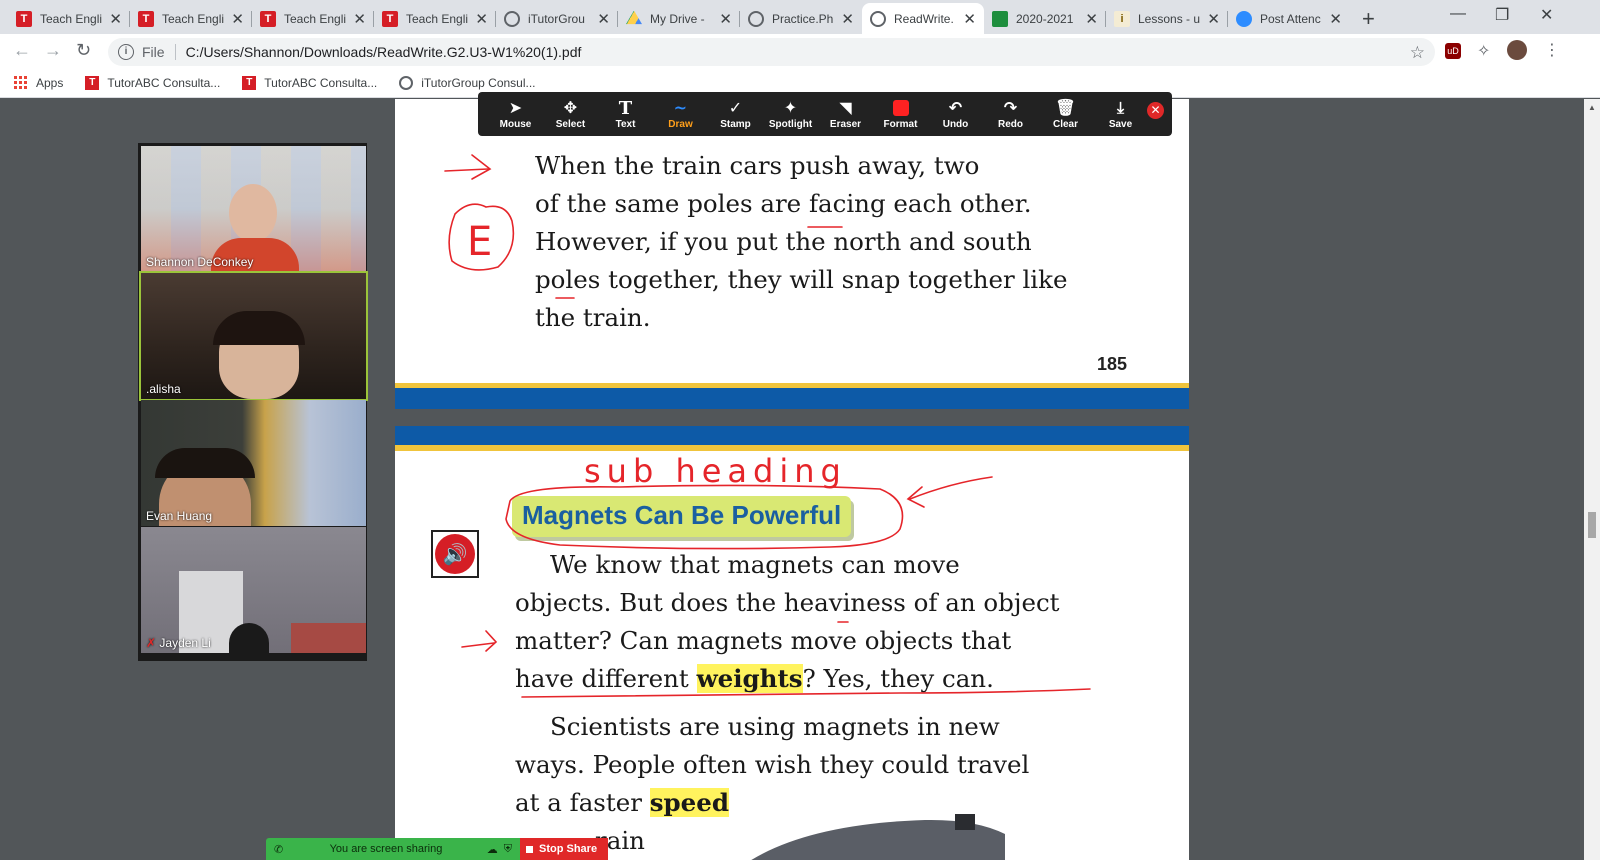 The height and width of the screenshot is (860, 1600). What do you see at coordinates (22, 50) in the screenshot?
I see `back-arrow-icon: ←` at bounding box center [22, 50].